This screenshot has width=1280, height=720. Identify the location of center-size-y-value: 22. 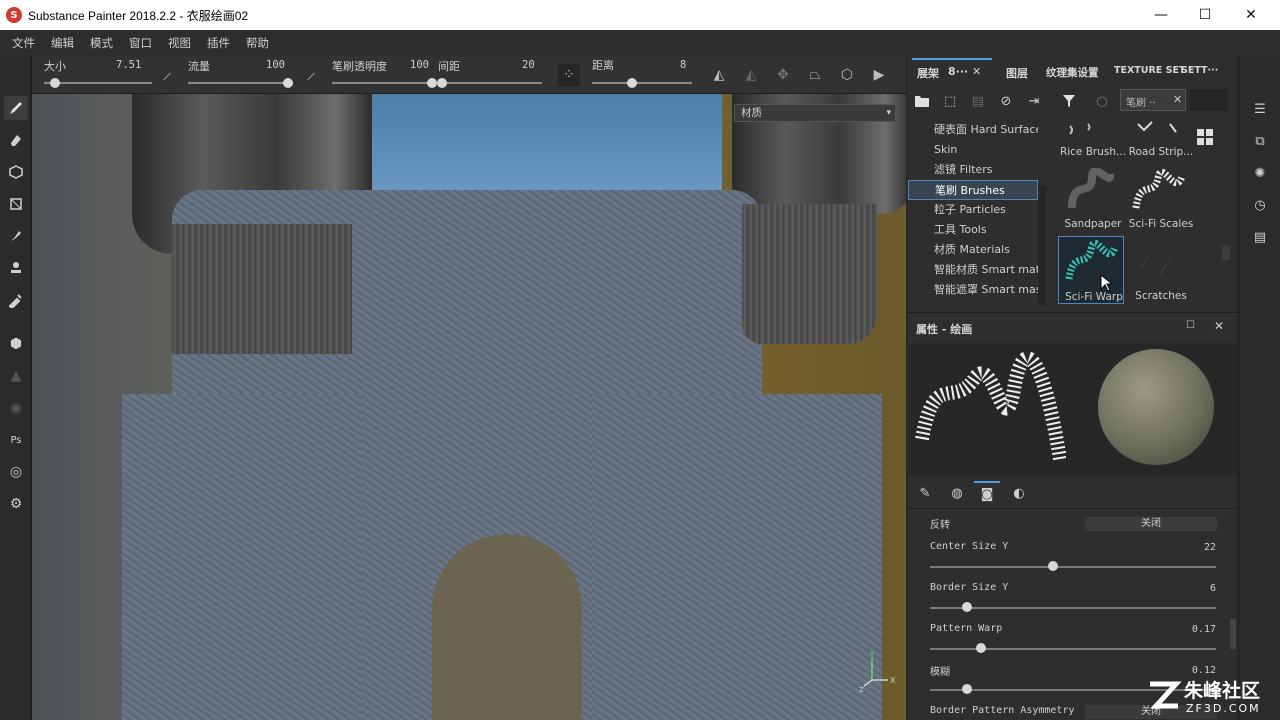
(1210, 547).